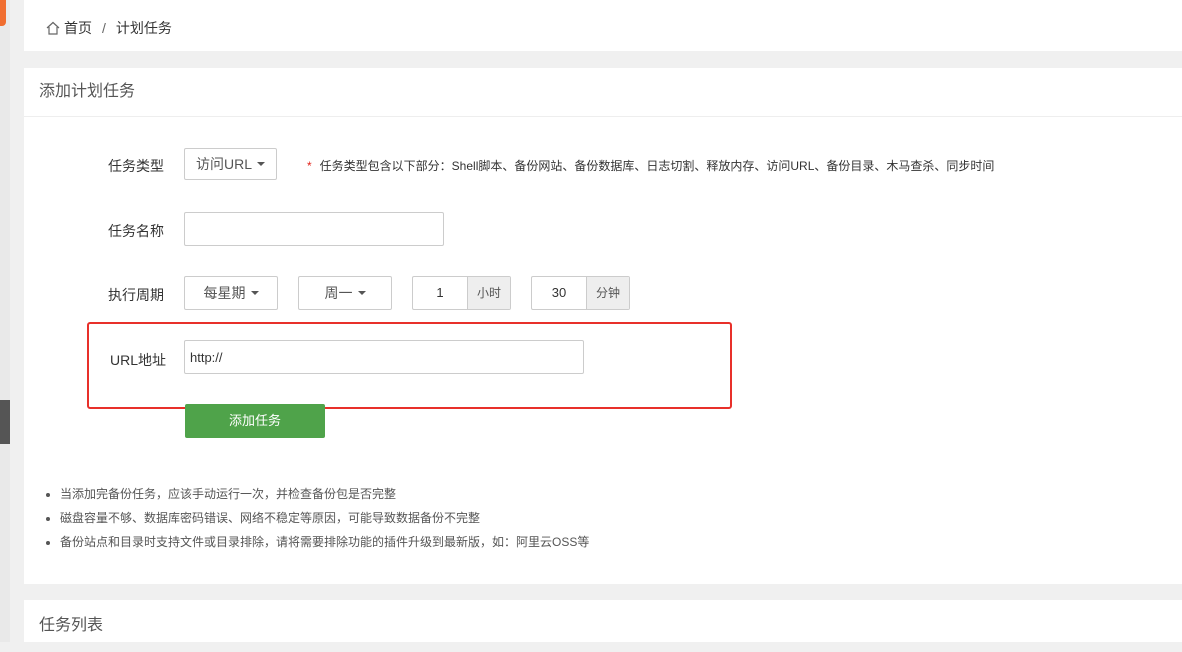 The width and height of the screenshot is (1182, 652). I want to click on period-cycle-value: 每星期, so click(224, 293).